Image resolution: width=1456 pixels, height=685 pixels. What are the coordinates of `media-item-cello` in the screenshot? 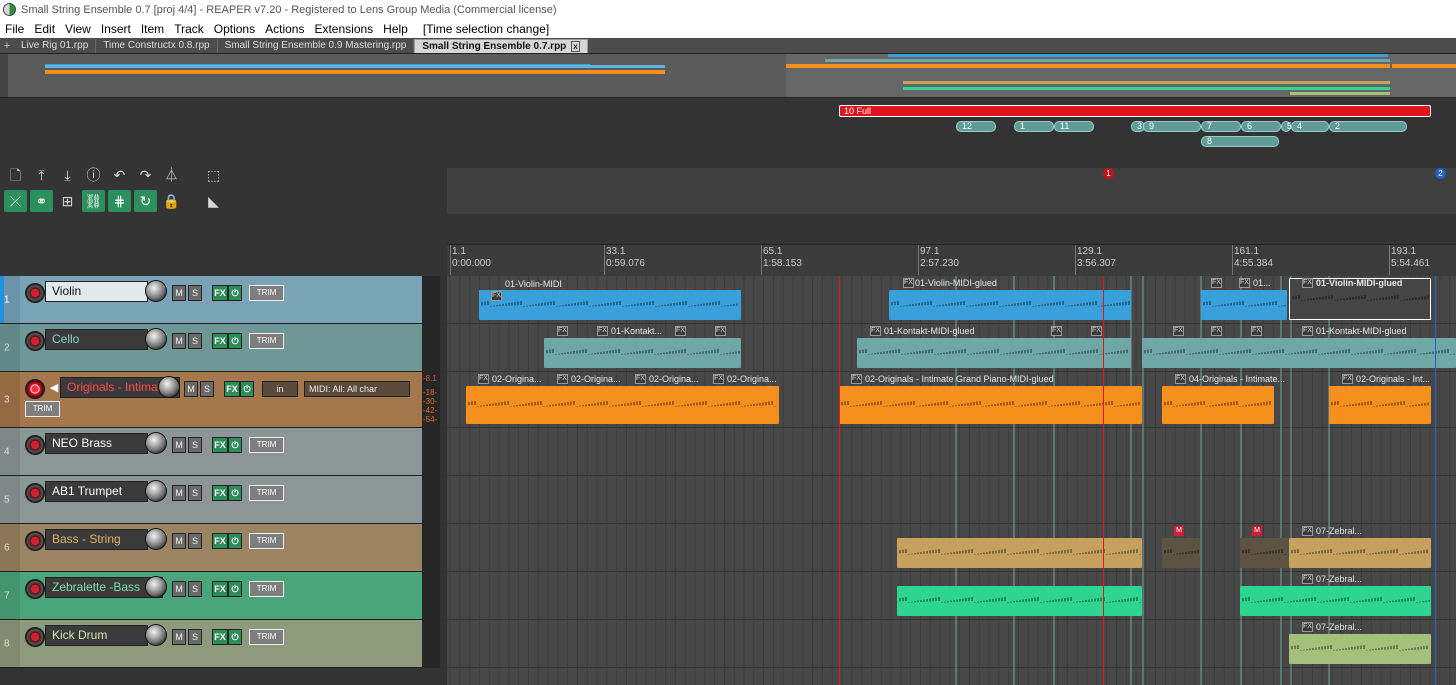 It's located at (642, 353).